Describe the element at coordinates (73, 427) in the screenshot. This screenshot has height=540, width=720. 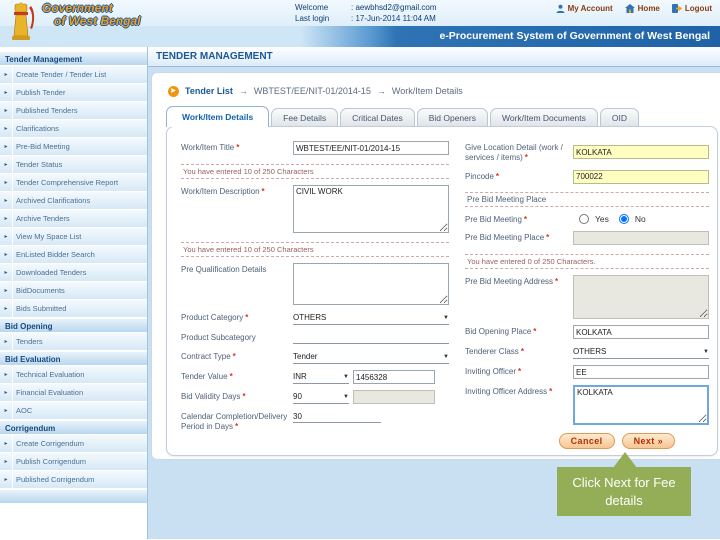
I see `sidebar-section-corrigendum: Corrigendum` at that location.